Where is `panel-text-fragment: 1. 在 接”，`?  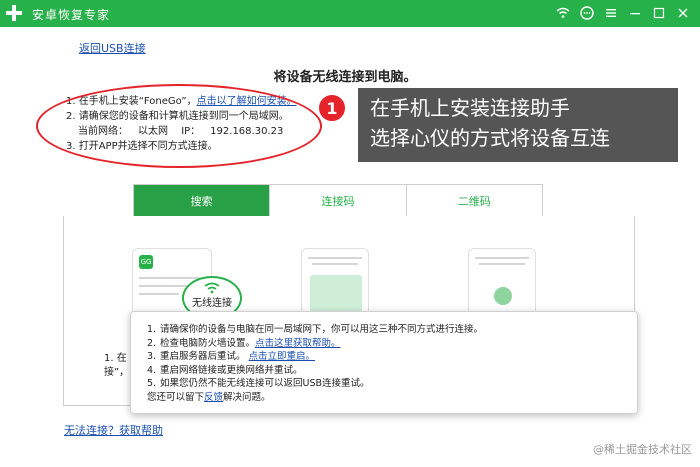
panel-text-fragment: 1. 在 接”， is located at coordinates (116, 366).